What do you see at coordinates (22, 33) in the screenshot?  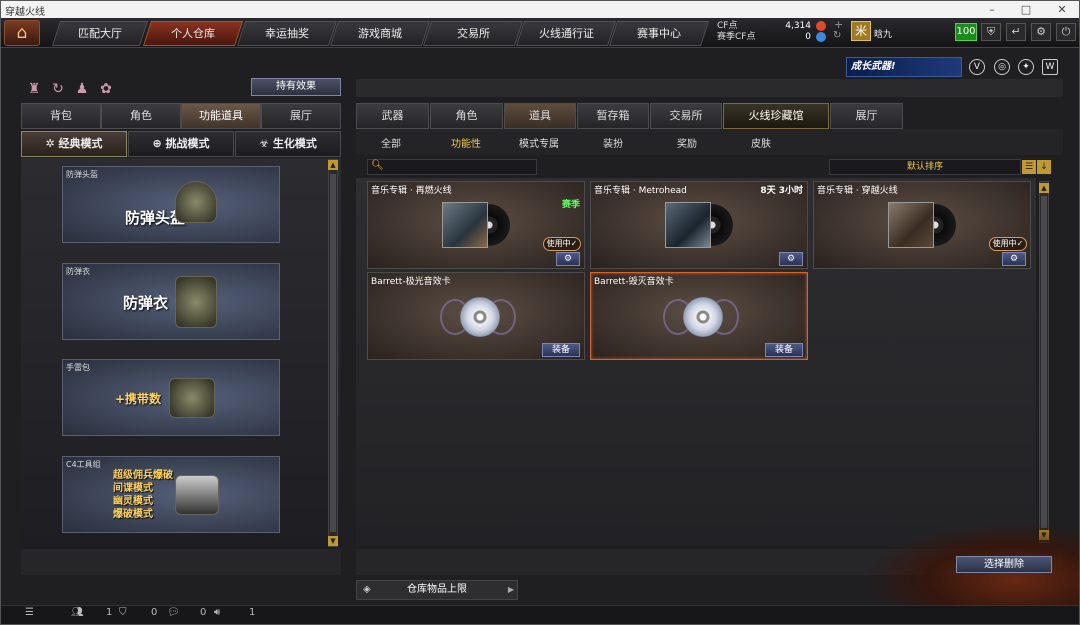 I see `home-icon: ⌂` at bounding box center [22, 33].